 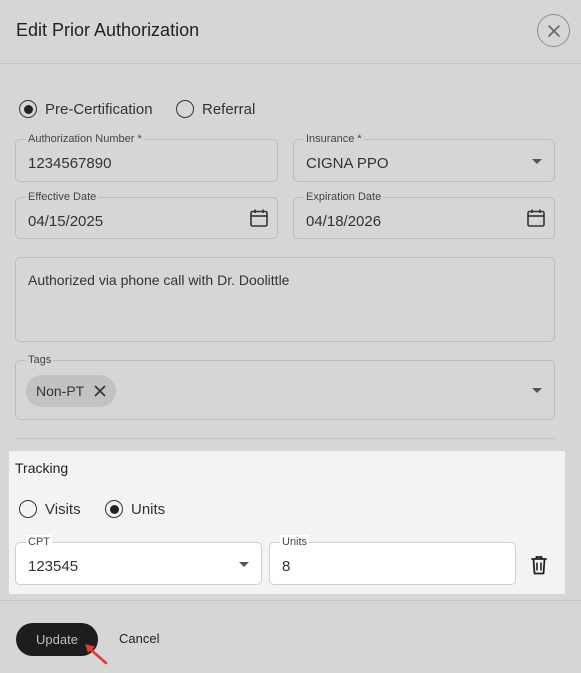 I want to click on footer-divider, so click(x=290, y=600).